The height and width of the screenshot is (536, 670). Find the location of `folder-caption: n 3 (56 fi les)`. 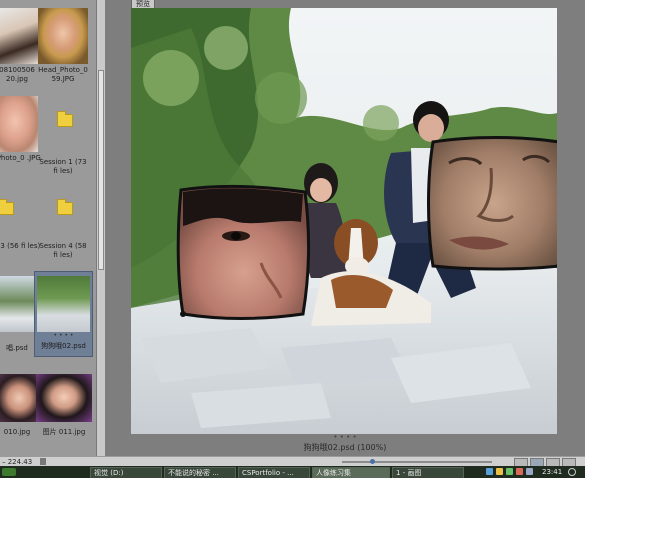

folder-caption: n 3 (56 fi les) is located at coordinates (20, 246).